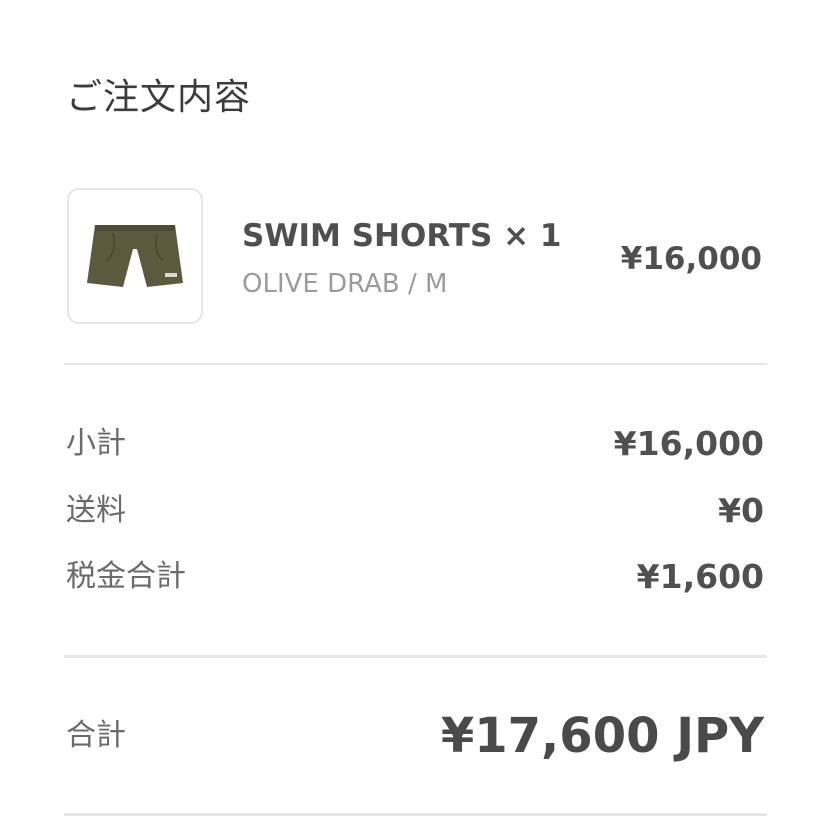  What do you see at coordinates (700, 576) in the screenshot?
I see `tax-value: ¥1,600` at bounding box center [700, 576].